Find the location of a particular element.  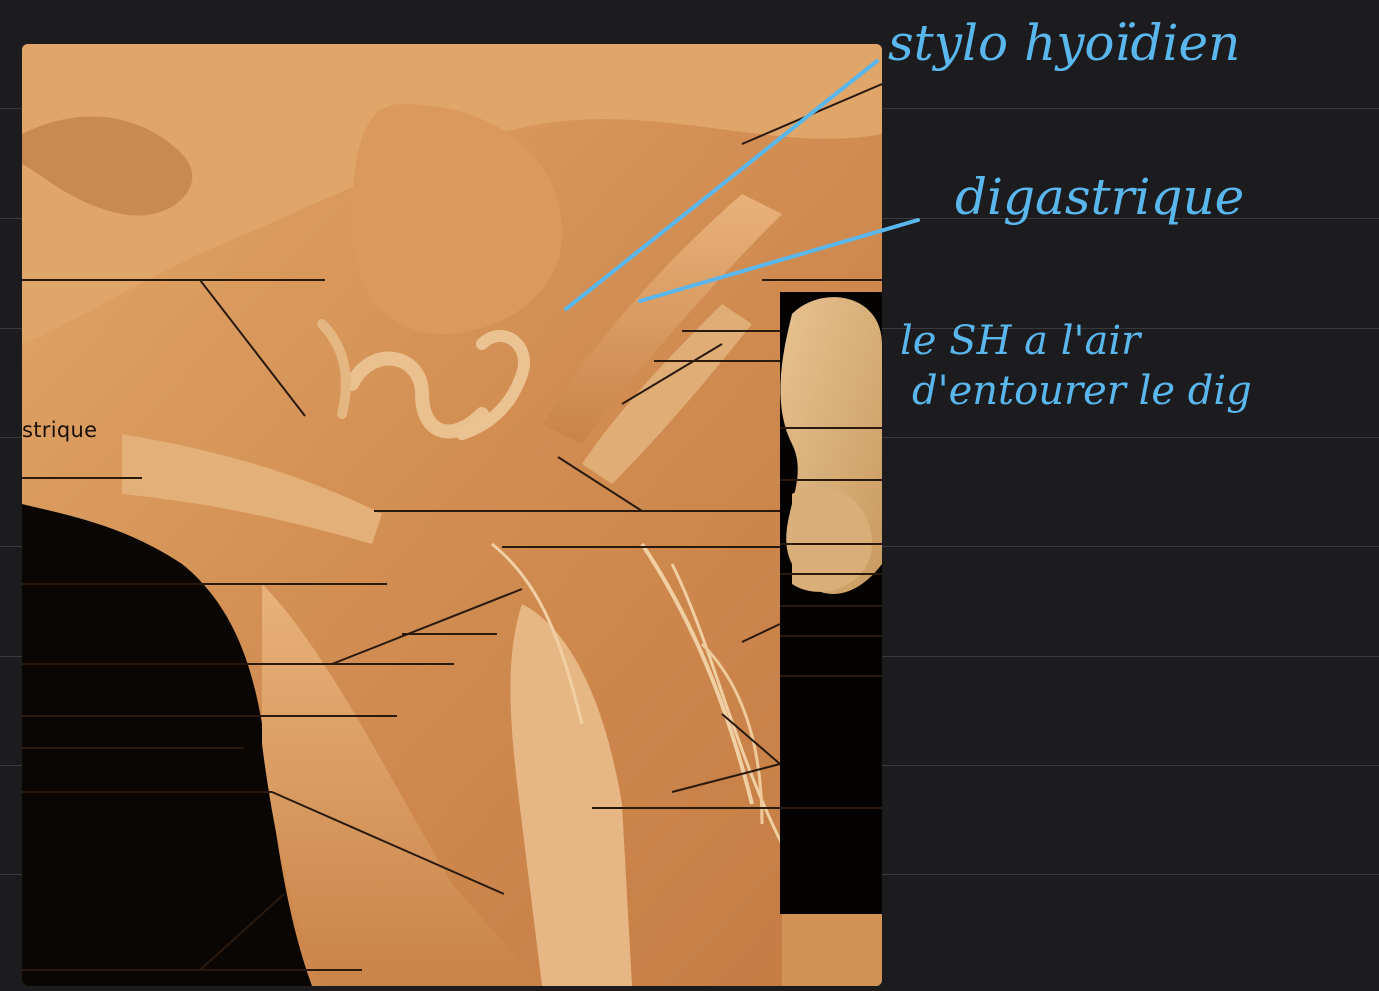

annotation-note-line1: le SH a l'air is located at coordinates (1020, 341).